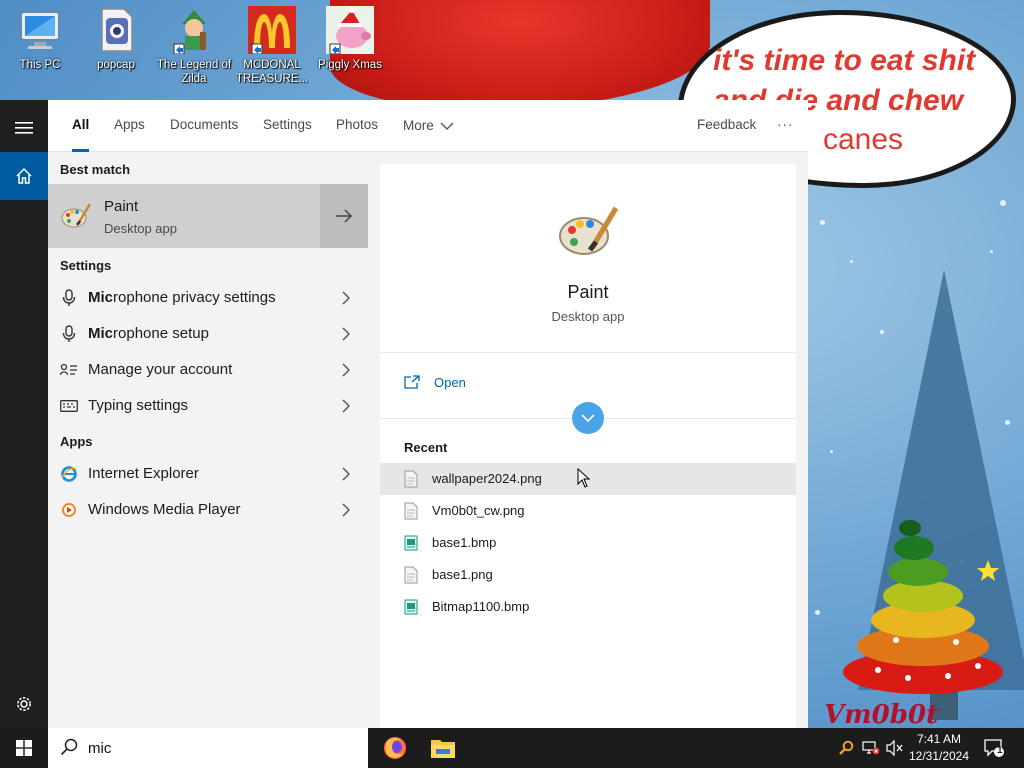 This screenshot has height=768, width=1024. I want to click on account-icon, so click(69, 370).